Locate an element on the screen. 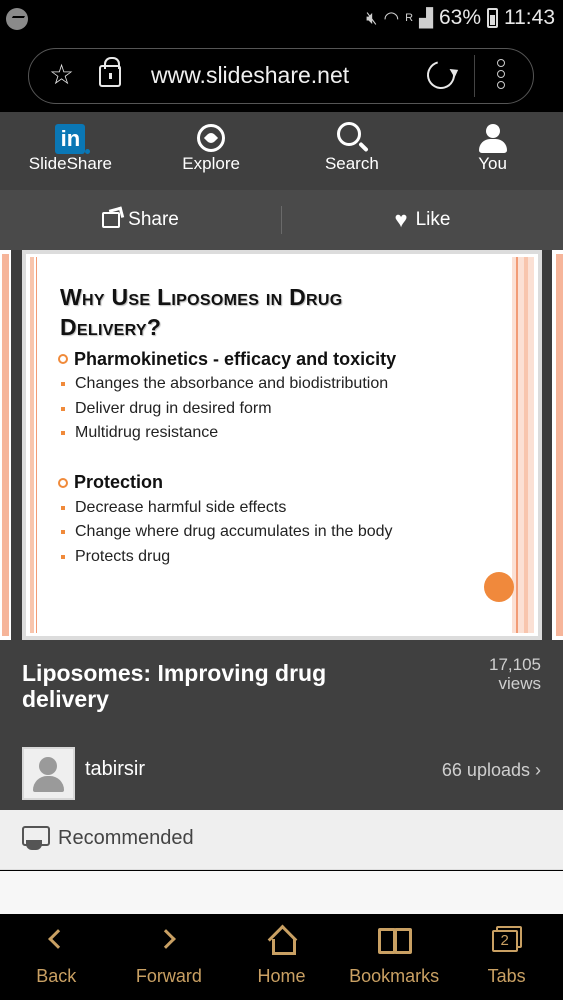  uploader-name: tabirsir is located at coordinates (115, 769).